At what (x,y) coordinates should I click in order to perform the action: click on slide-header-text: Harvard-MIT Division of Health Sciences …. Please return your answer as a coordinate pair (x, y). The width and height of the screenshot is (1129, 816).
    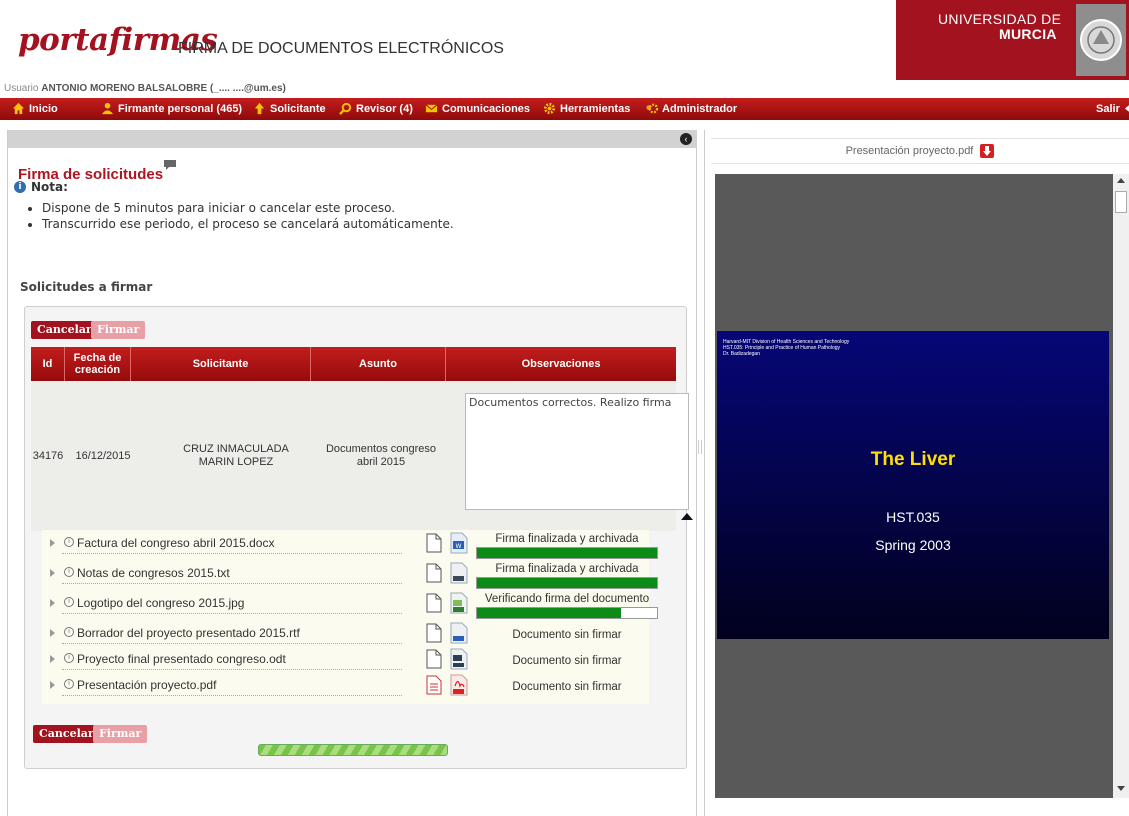
    Looking at the image, I should click on (786, 348).